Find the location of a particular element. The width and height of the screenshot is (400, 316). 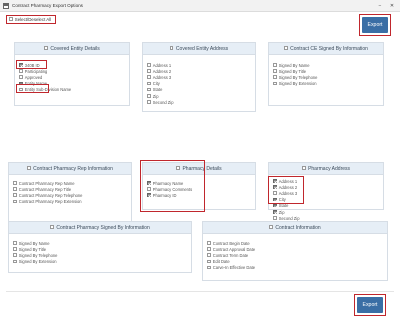

select-all-checkbox: Select/Deselect All is located at coordinates (31, 19).